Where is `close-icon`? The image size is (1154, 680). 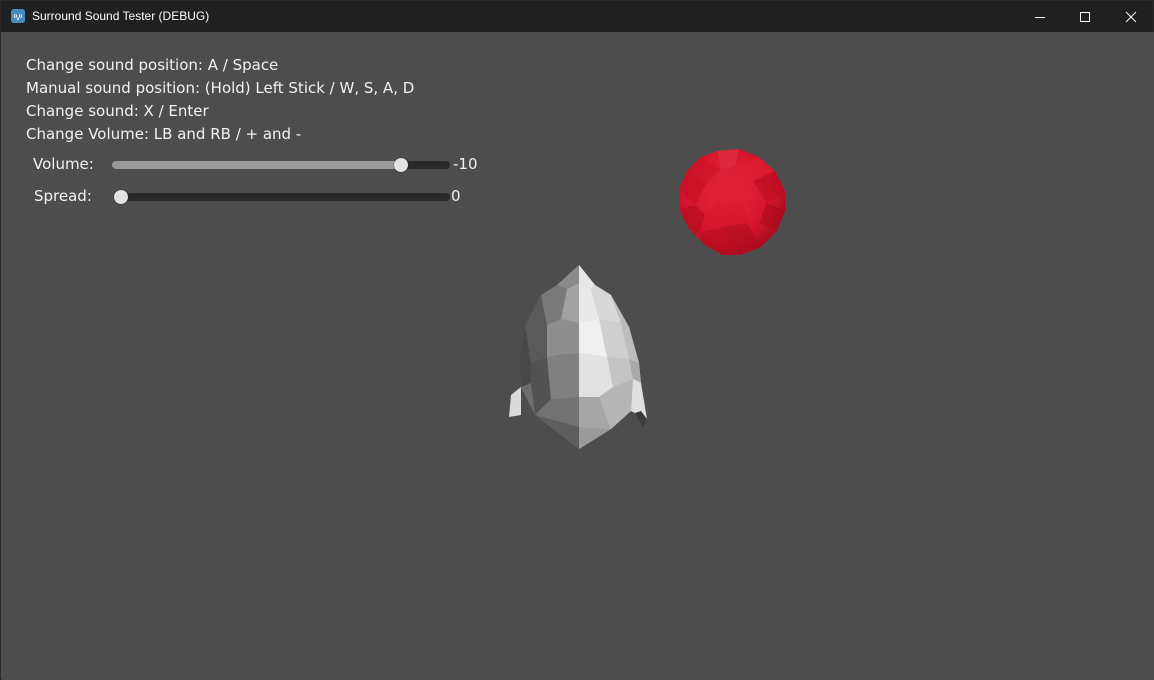
close-icon is located at coordinates (1131, 16).